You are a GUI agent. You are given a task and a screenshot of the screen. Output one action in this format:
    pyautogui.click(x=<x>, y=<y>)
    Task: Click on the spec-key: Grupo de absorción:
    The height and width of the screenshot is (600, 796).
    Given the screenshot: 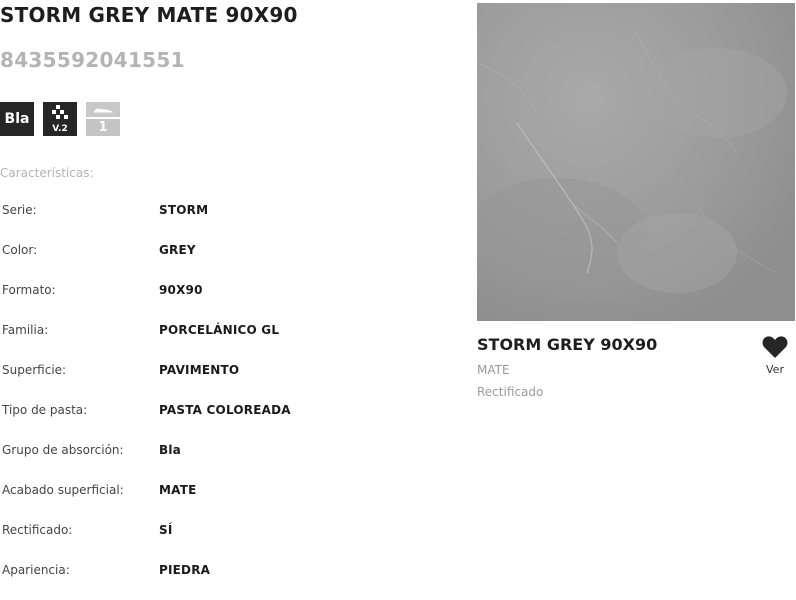 What is the action you would take?
    pyautogui.click(x=63, y=450)
    